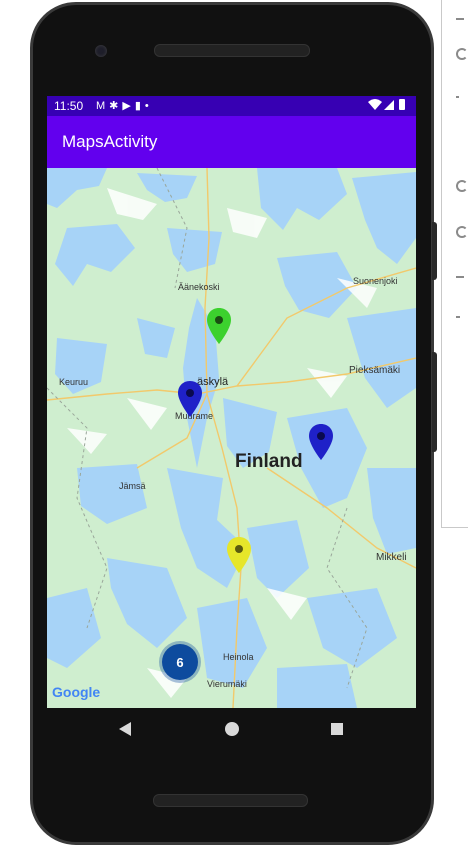  I want to click on panel-mark-icon, so click(457, 97).